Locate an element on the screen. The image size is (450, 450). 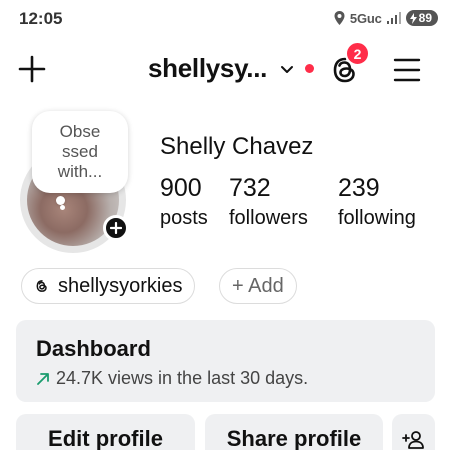
menu-button is located at coordinates (407, 70).